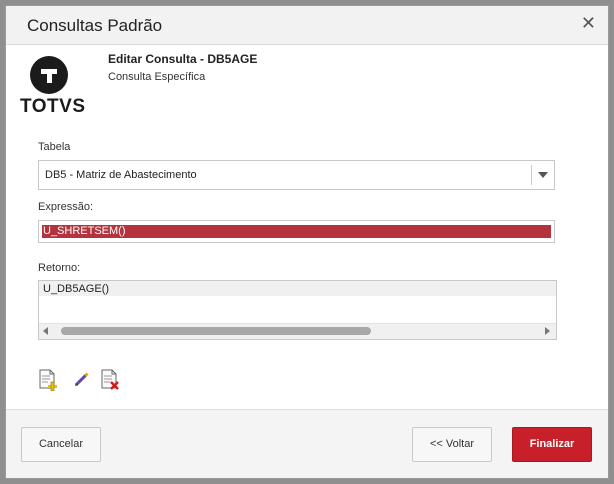  I want to click on tabela-label: Tabela, so click(54, 147).